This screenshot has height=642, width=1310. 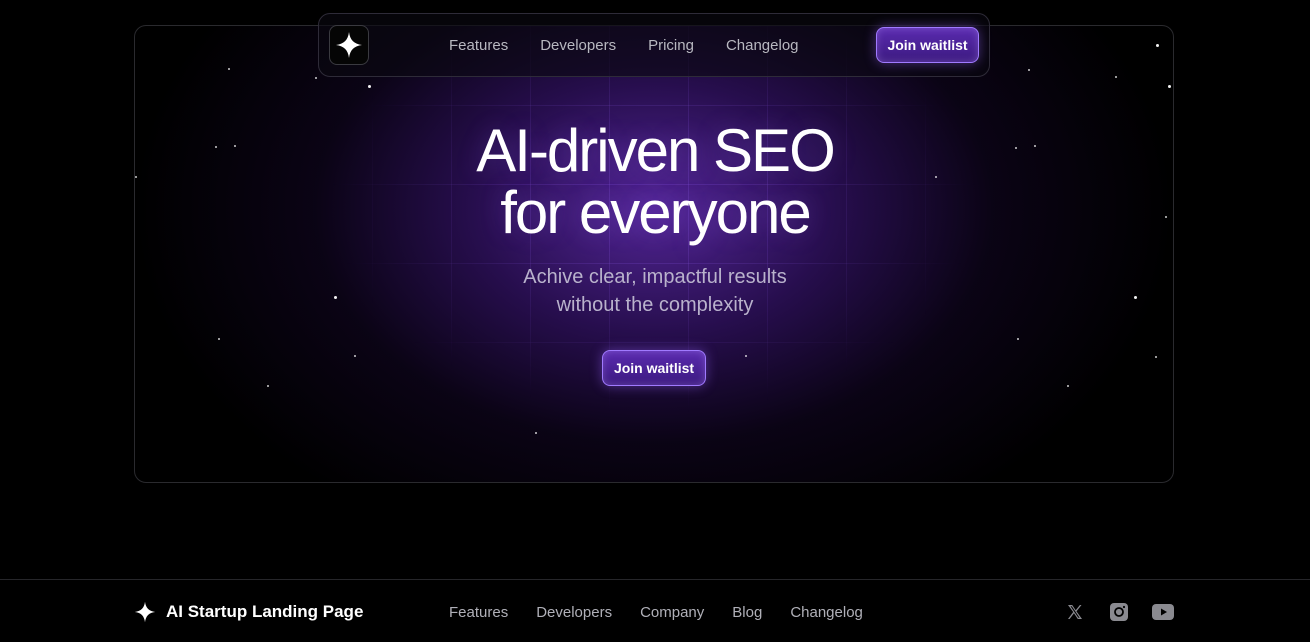 What do you see at coordinates (478, 45) in the screenshot?
I see `nav-link-features: Features` at bounding box center [478, 45].